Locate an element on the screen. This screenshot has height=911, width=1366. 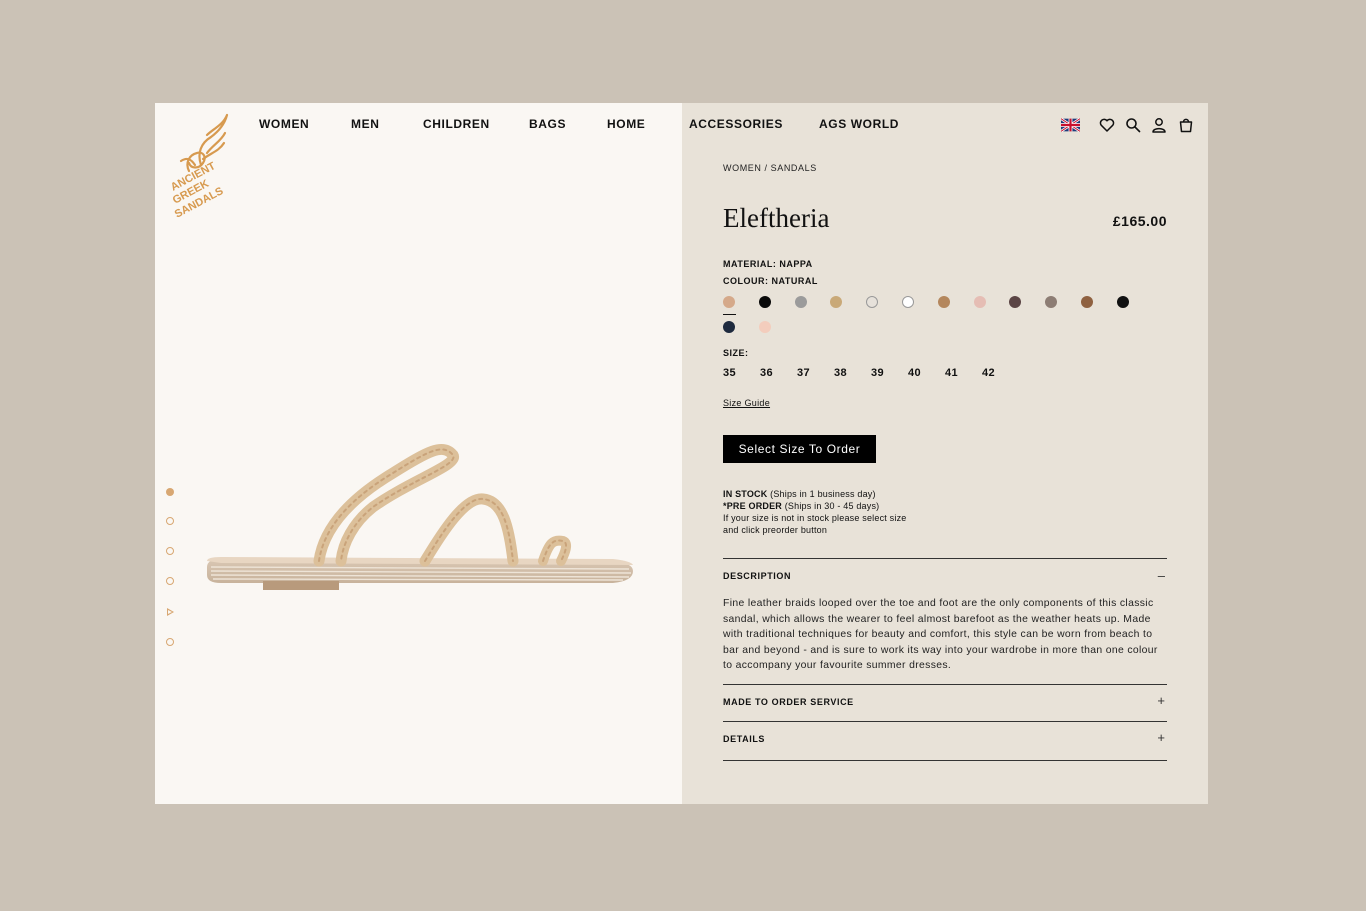
nav-accessories: ACCESSORIES is located at coordinates (736, 124).